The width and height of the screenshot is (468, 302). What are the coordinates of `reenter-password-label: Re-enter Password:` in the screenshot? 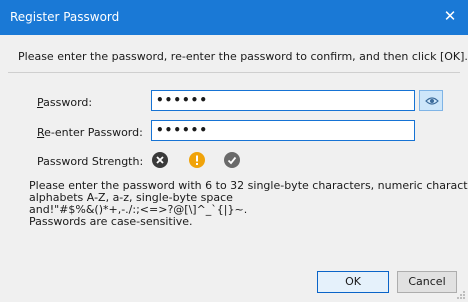 It's located at (90, 132).